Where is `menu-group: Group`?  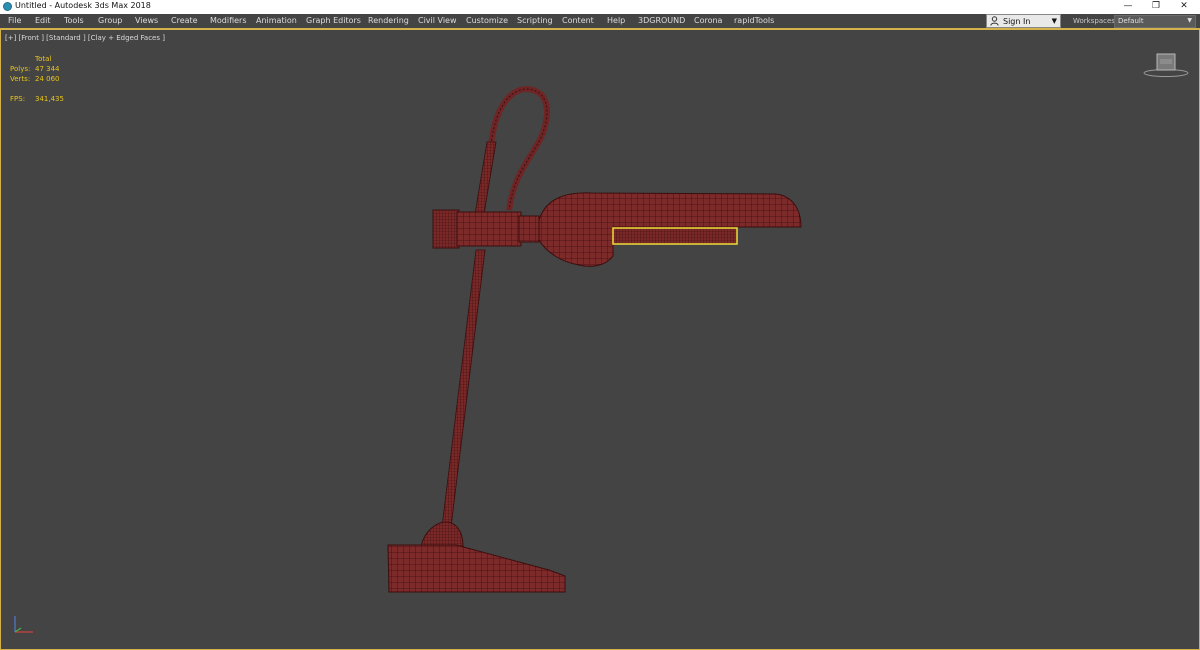 menu-group: Group is located at coordinates (110, 20).